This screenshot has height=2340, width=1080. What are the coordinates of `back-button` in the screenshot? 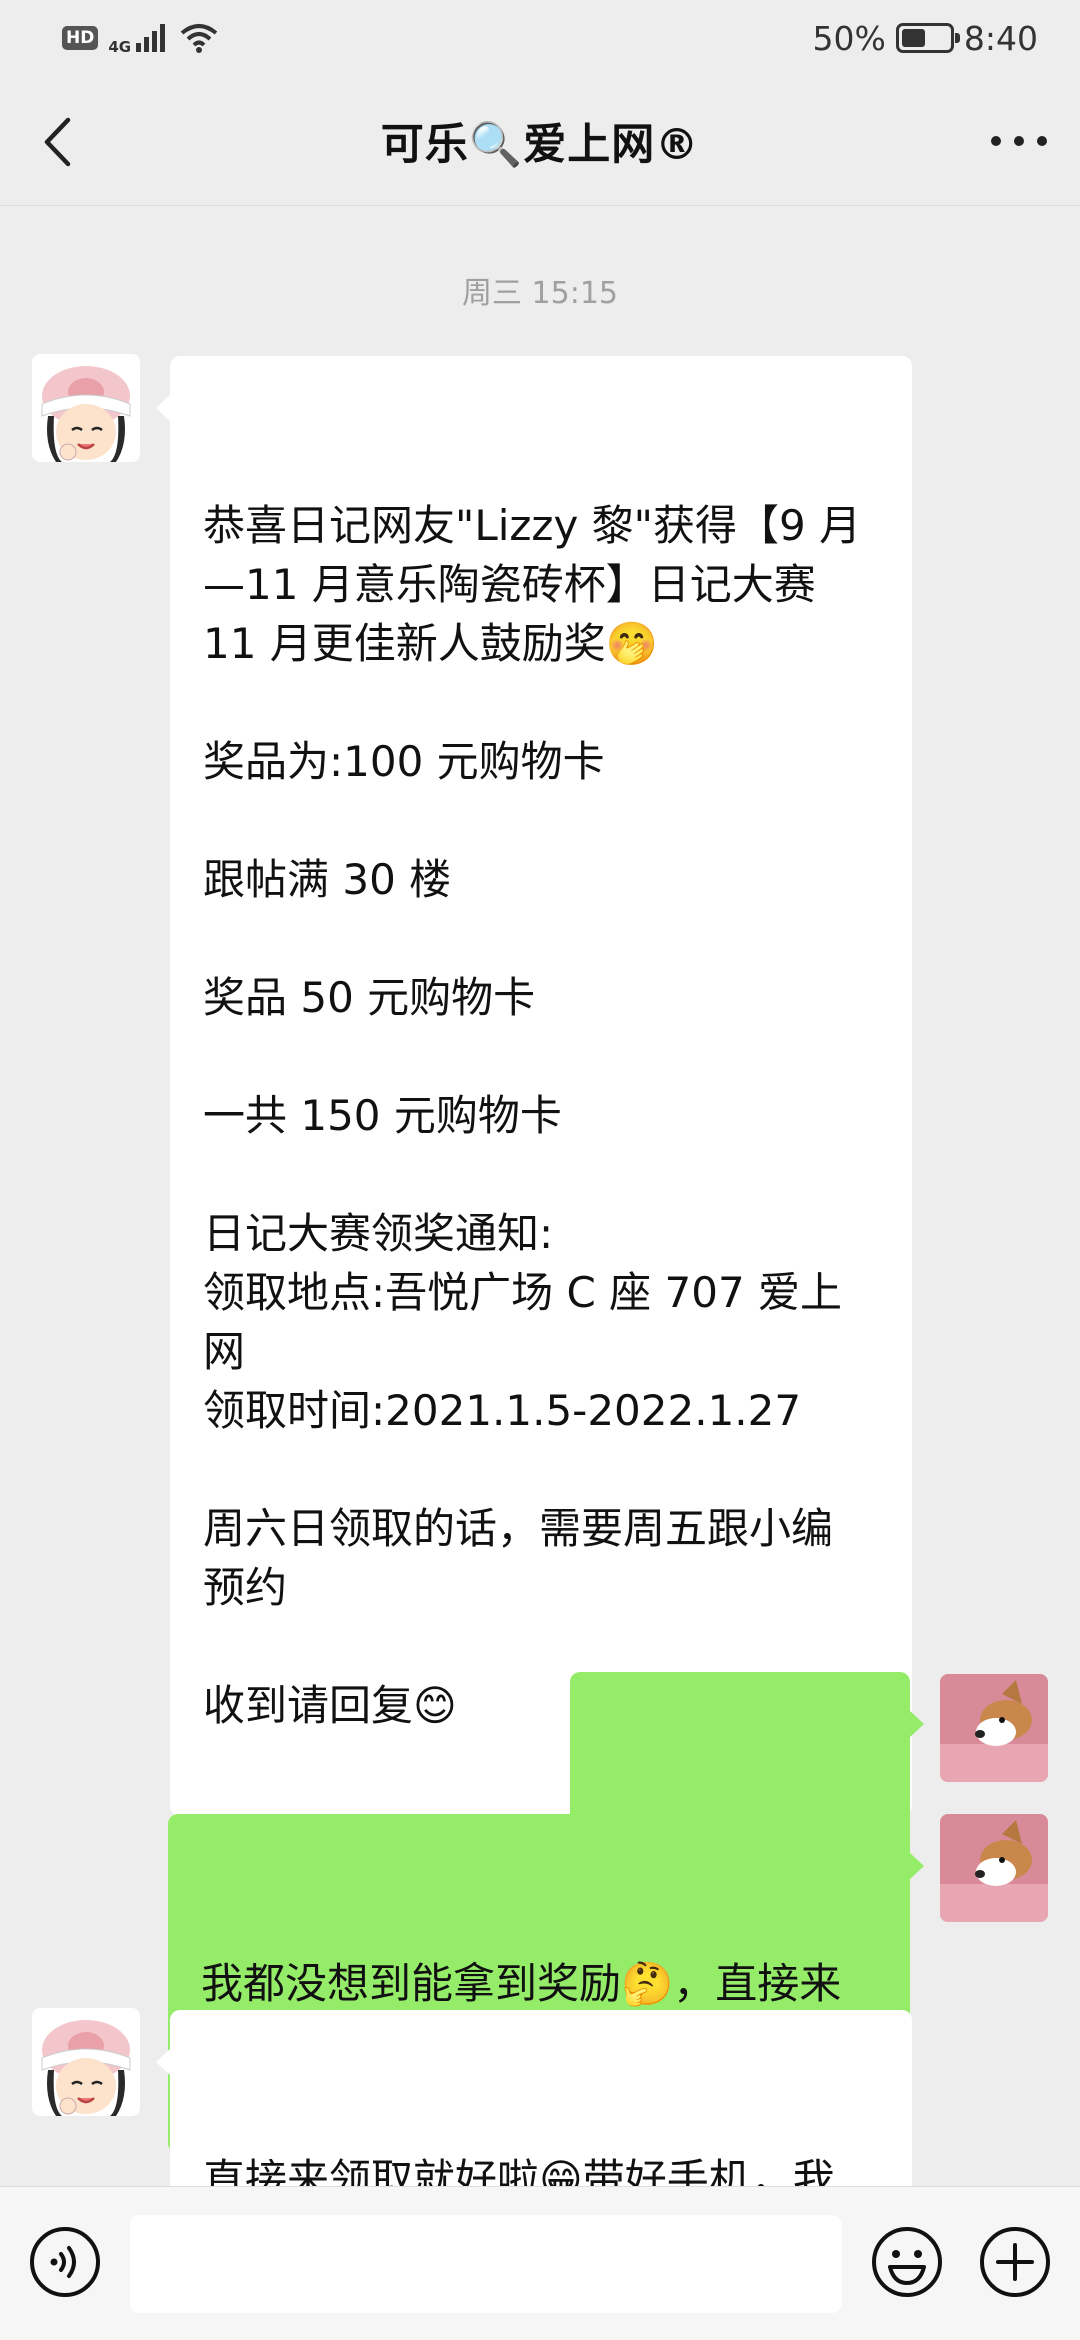 It's located at (57, 142).